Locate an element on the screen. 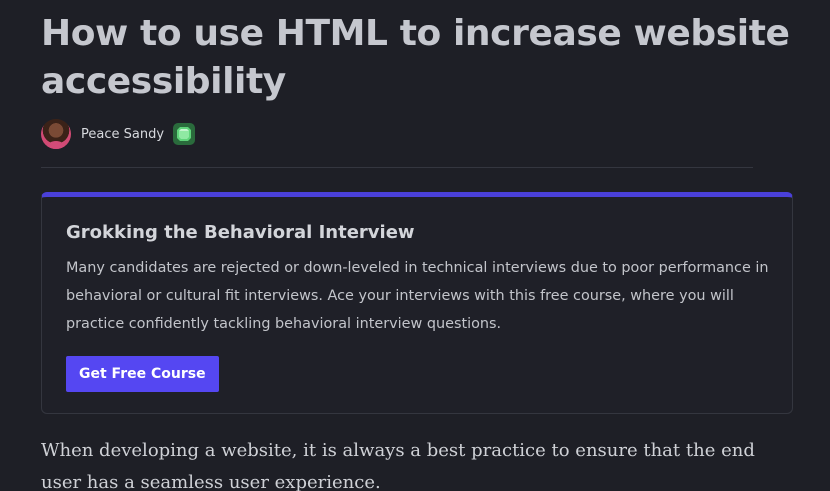 The height and width of the screenshot is (491, 830). author-avatar is located at coordinates (56, 134).